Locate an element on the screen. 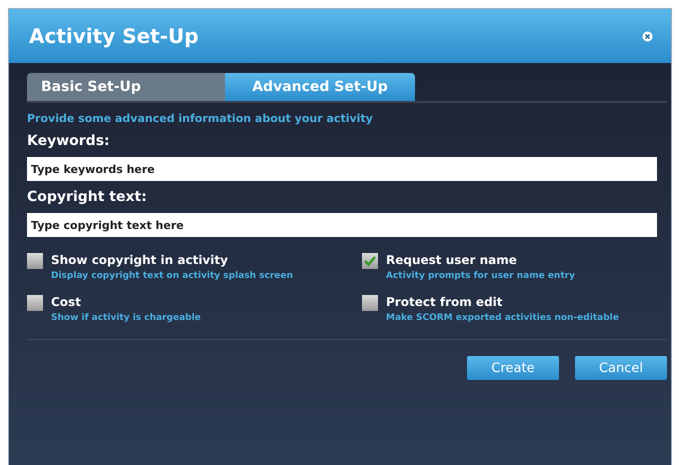 This screenshot has height=465, width=679. option-label: Cost is located at coordinates (66, 302).